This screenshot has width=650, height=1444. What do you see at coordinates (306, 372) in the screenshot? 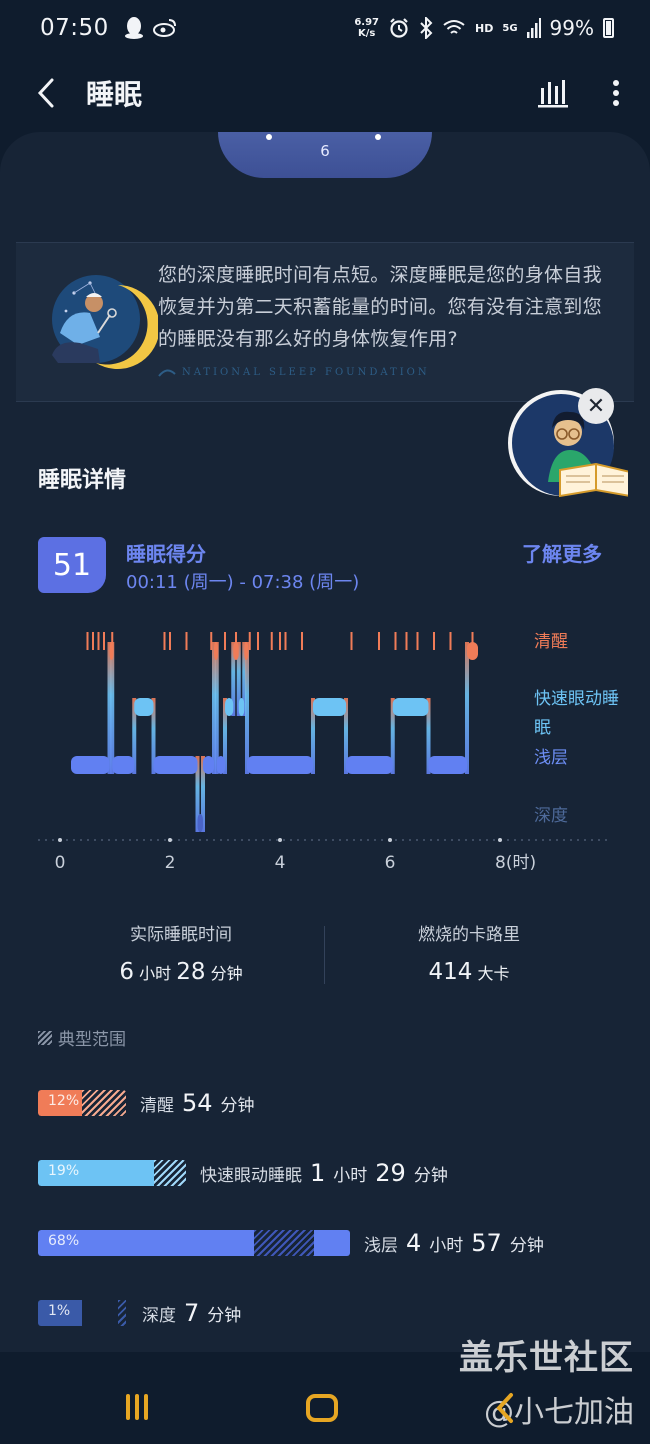
I see `sleep-foundation-name: NATIONAL SLEEP FOUNDATION` at bounding box center [306, 372].